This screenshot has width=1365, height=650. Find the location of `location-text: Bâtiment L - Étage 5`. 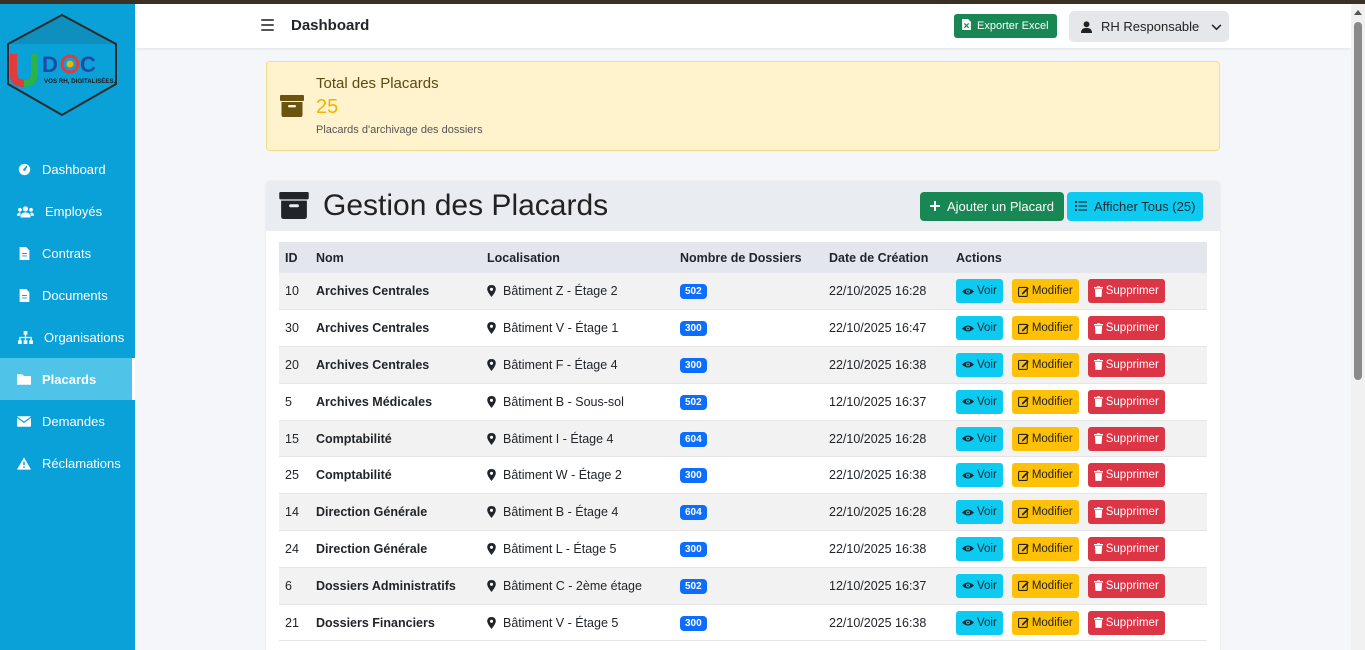

location-text: Bâtiment L - Étage 5 is located at coordinates (560, 548).